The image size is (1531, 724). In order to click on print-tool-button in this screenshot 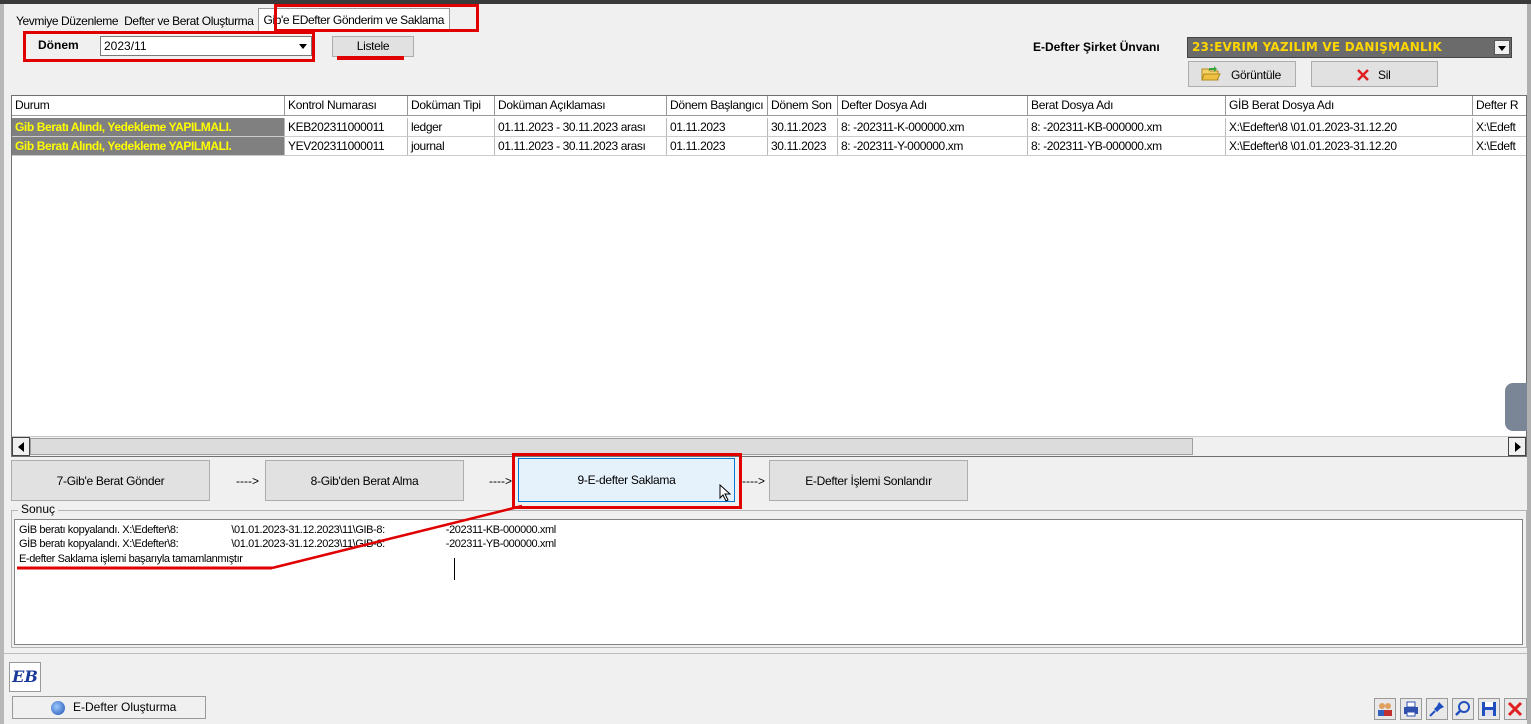, I will do `click(1411, 709)`.